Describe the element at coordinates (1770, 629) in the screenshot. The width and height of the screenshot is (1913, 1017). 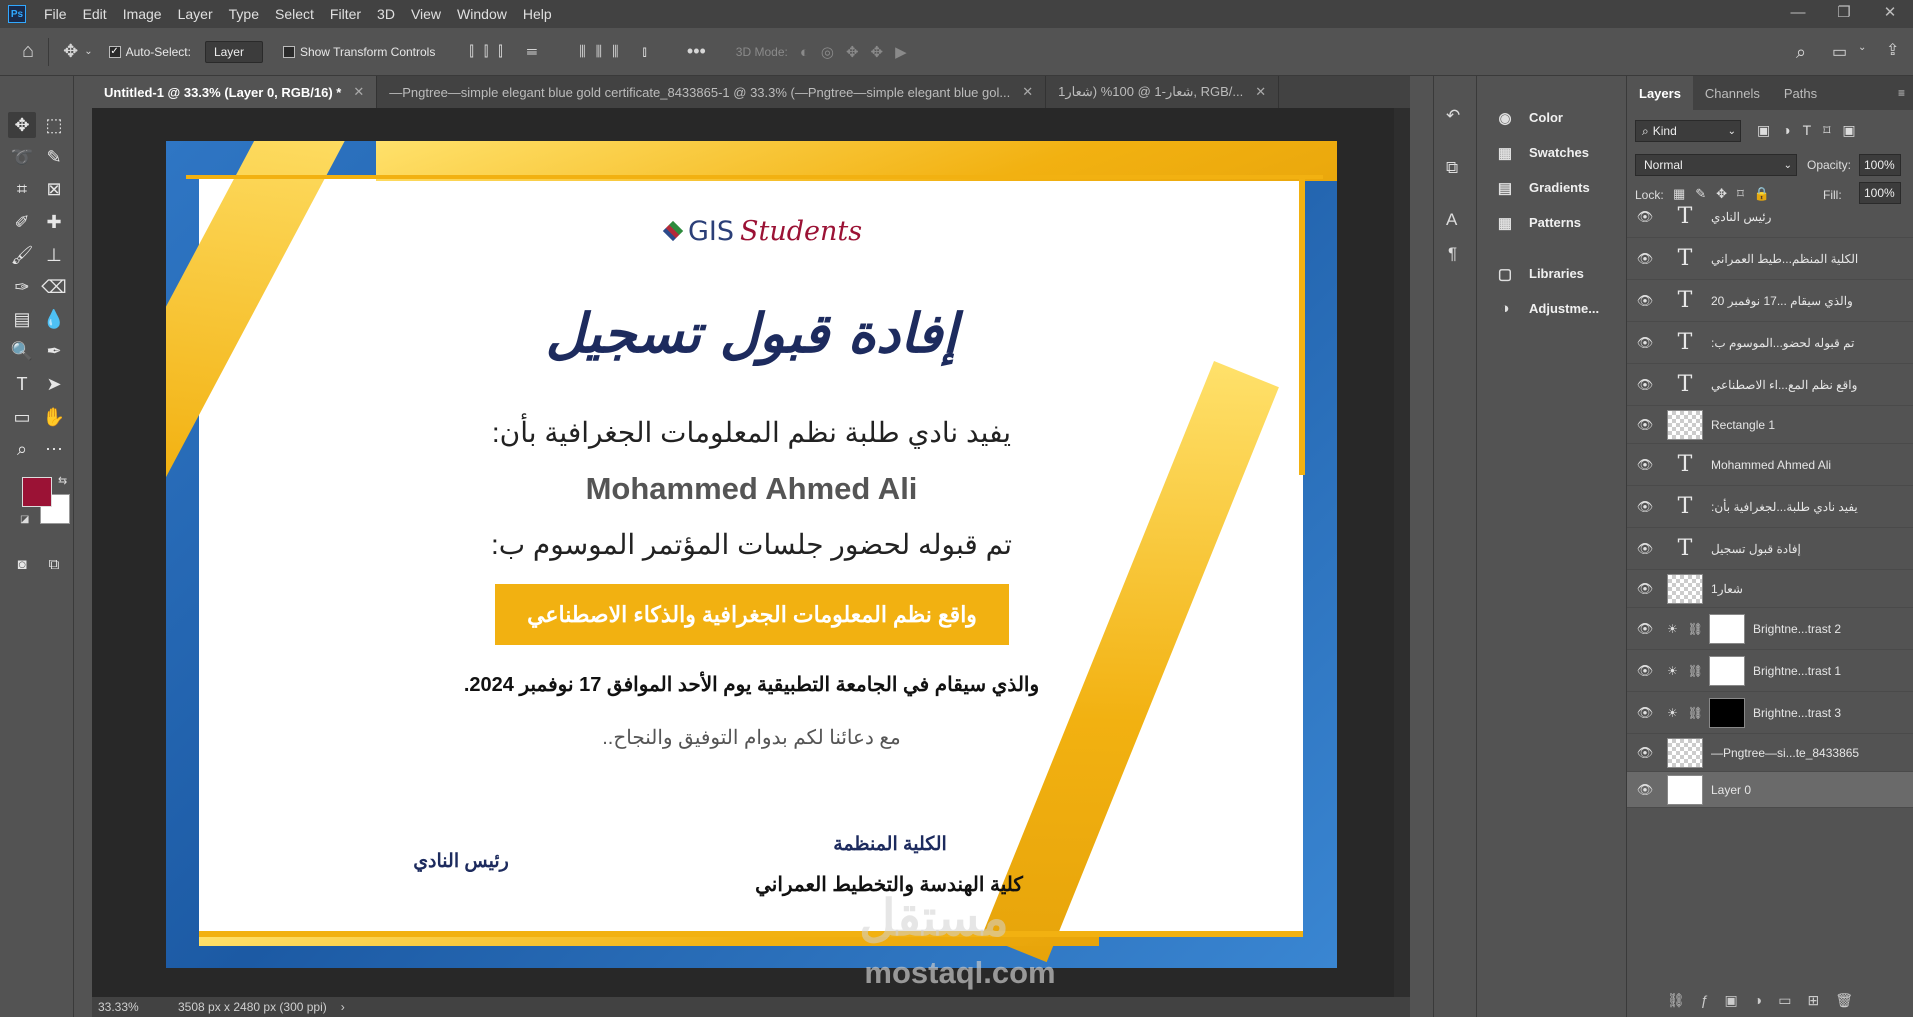
I see `layer-row: 👁 ☀ ⛓ Brightne...trast 2` at that location.